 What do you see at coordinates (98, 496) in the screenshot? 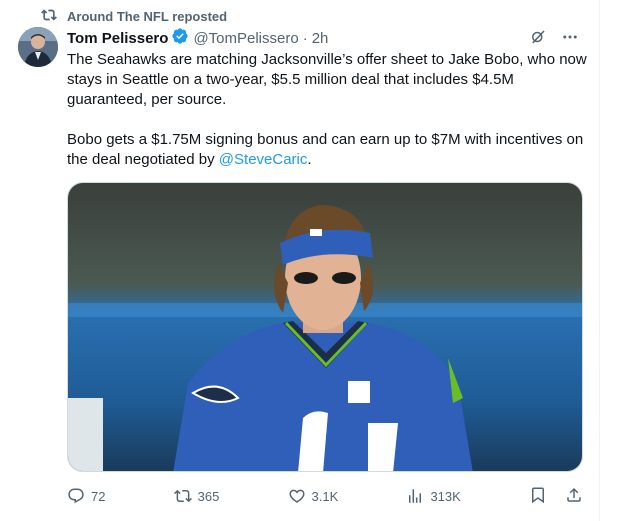
I see `reply-count: 72` at bounding box center [98, 496].